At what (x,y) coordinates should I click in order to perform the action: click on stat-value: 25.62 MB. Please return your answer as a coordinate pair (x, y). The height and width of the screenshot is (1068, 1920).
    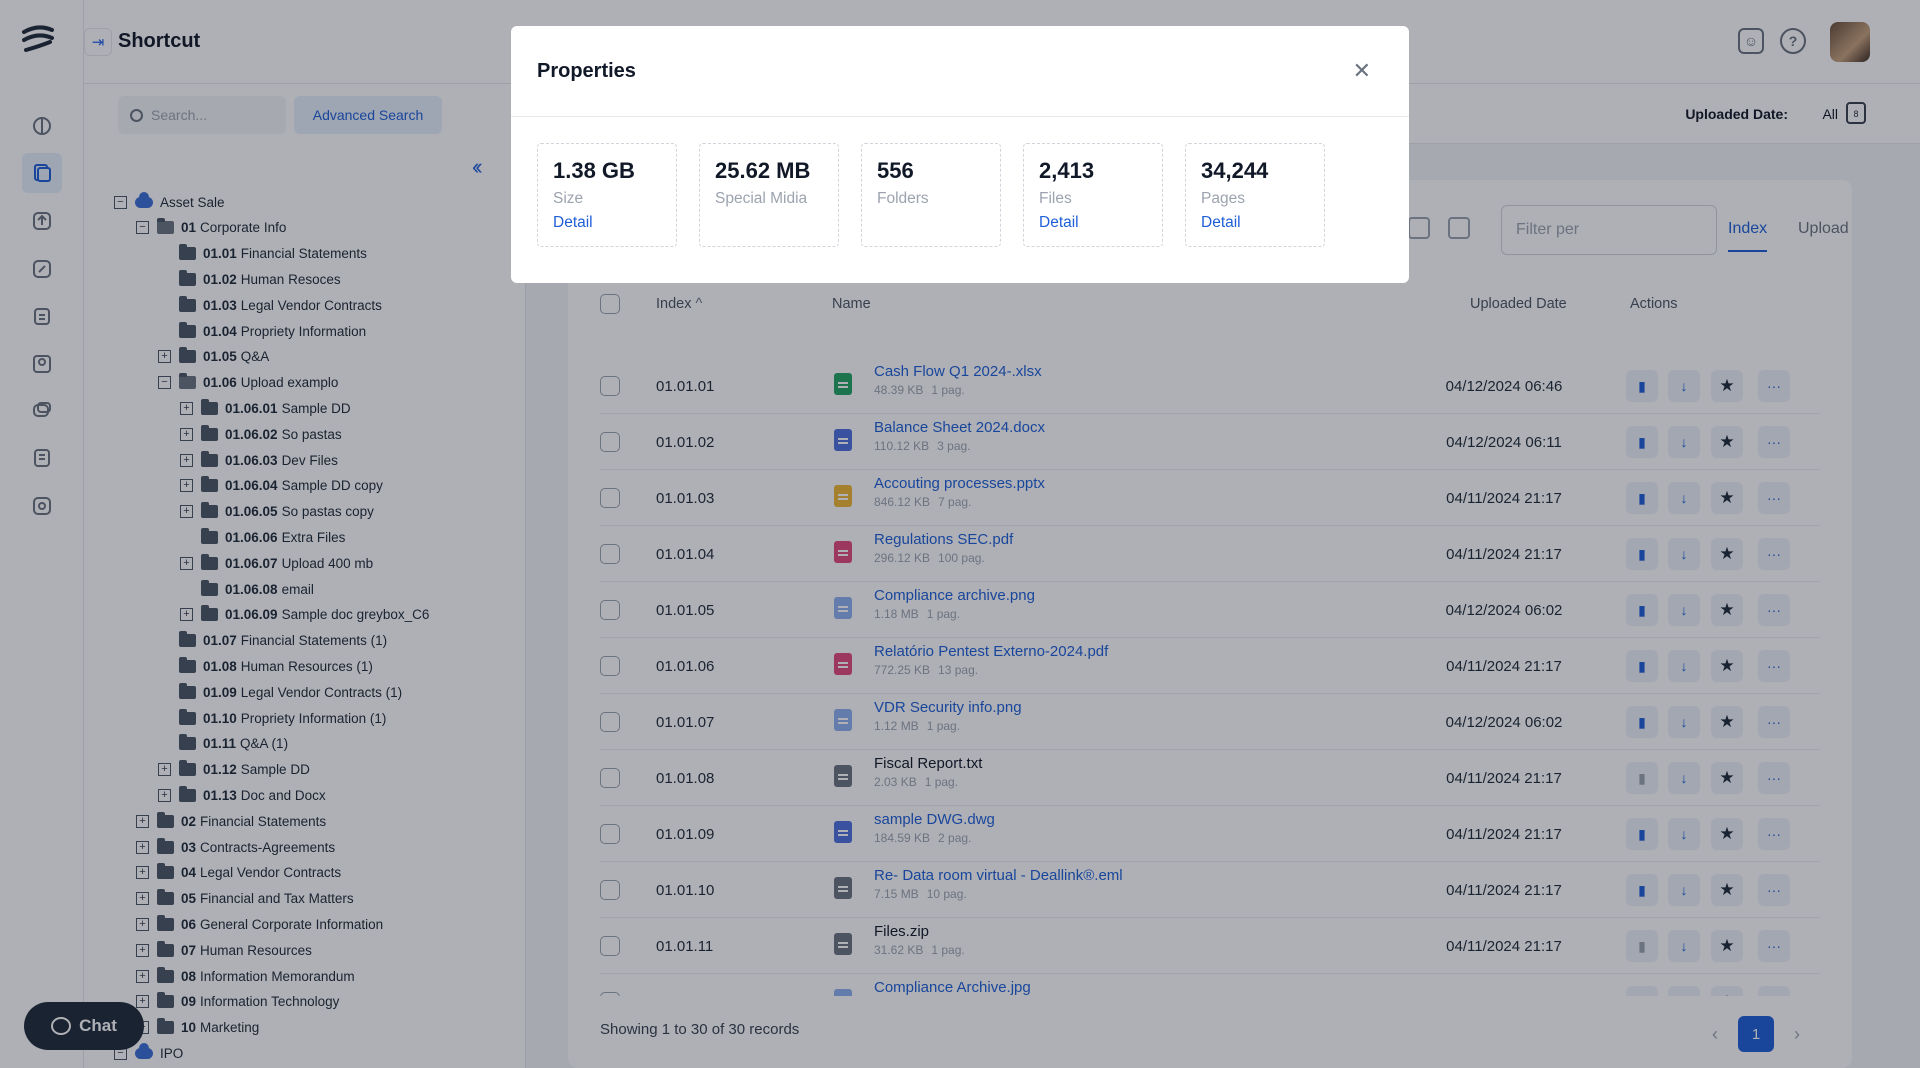
    Looking at the image, I should click on (763, 170).